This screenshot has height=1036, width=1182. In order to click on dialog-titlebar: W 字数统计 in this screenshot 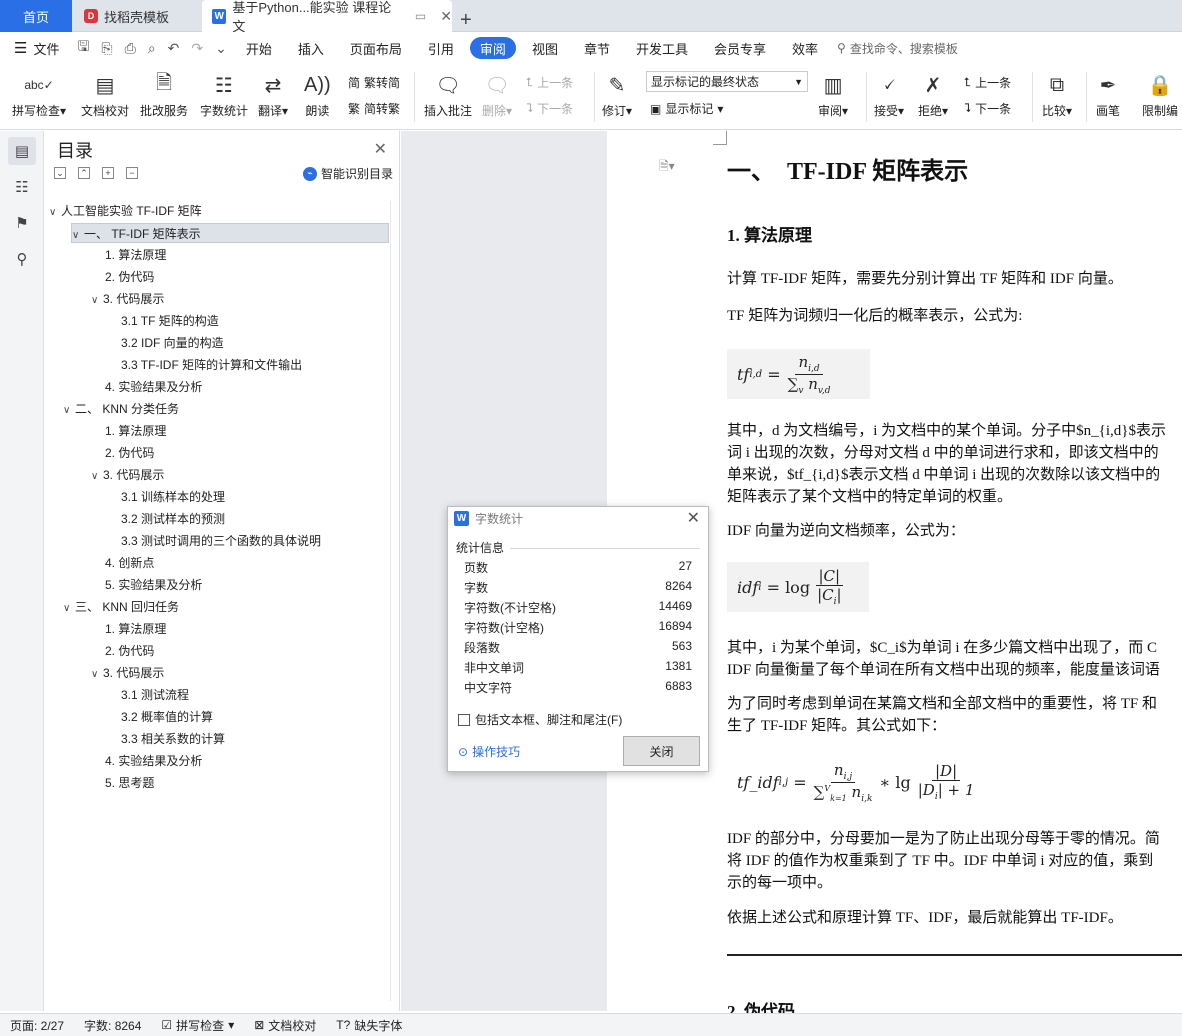, I will do `click(578, 518)`.